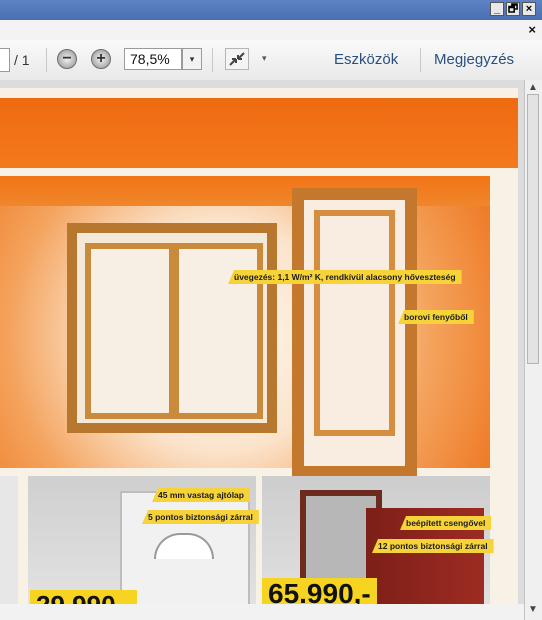 The image size is (542, 620). I want to click on door-pane, so click(354, 323).